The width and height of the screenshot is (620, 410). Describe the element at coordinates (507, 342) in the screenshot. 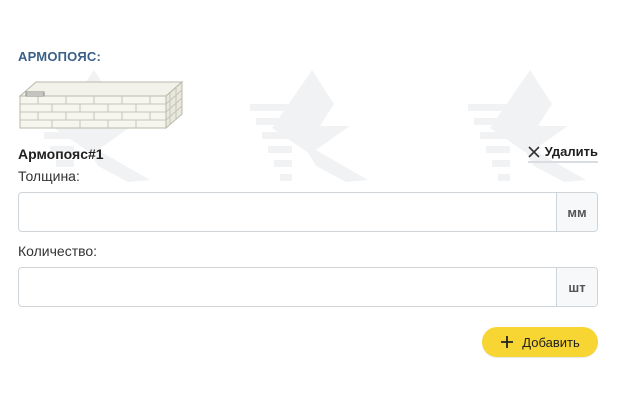

I see `plus-icon` at that location.